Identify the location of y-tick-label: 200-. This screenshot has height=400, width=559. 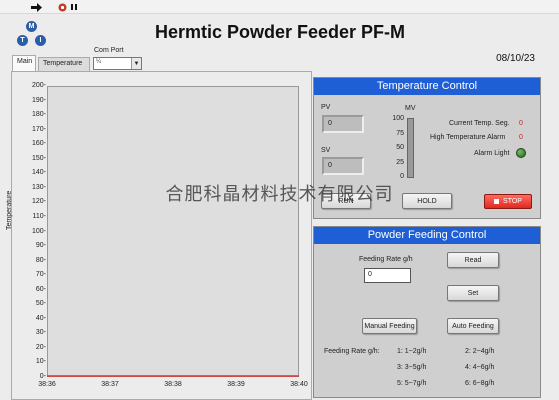
(38, 85).